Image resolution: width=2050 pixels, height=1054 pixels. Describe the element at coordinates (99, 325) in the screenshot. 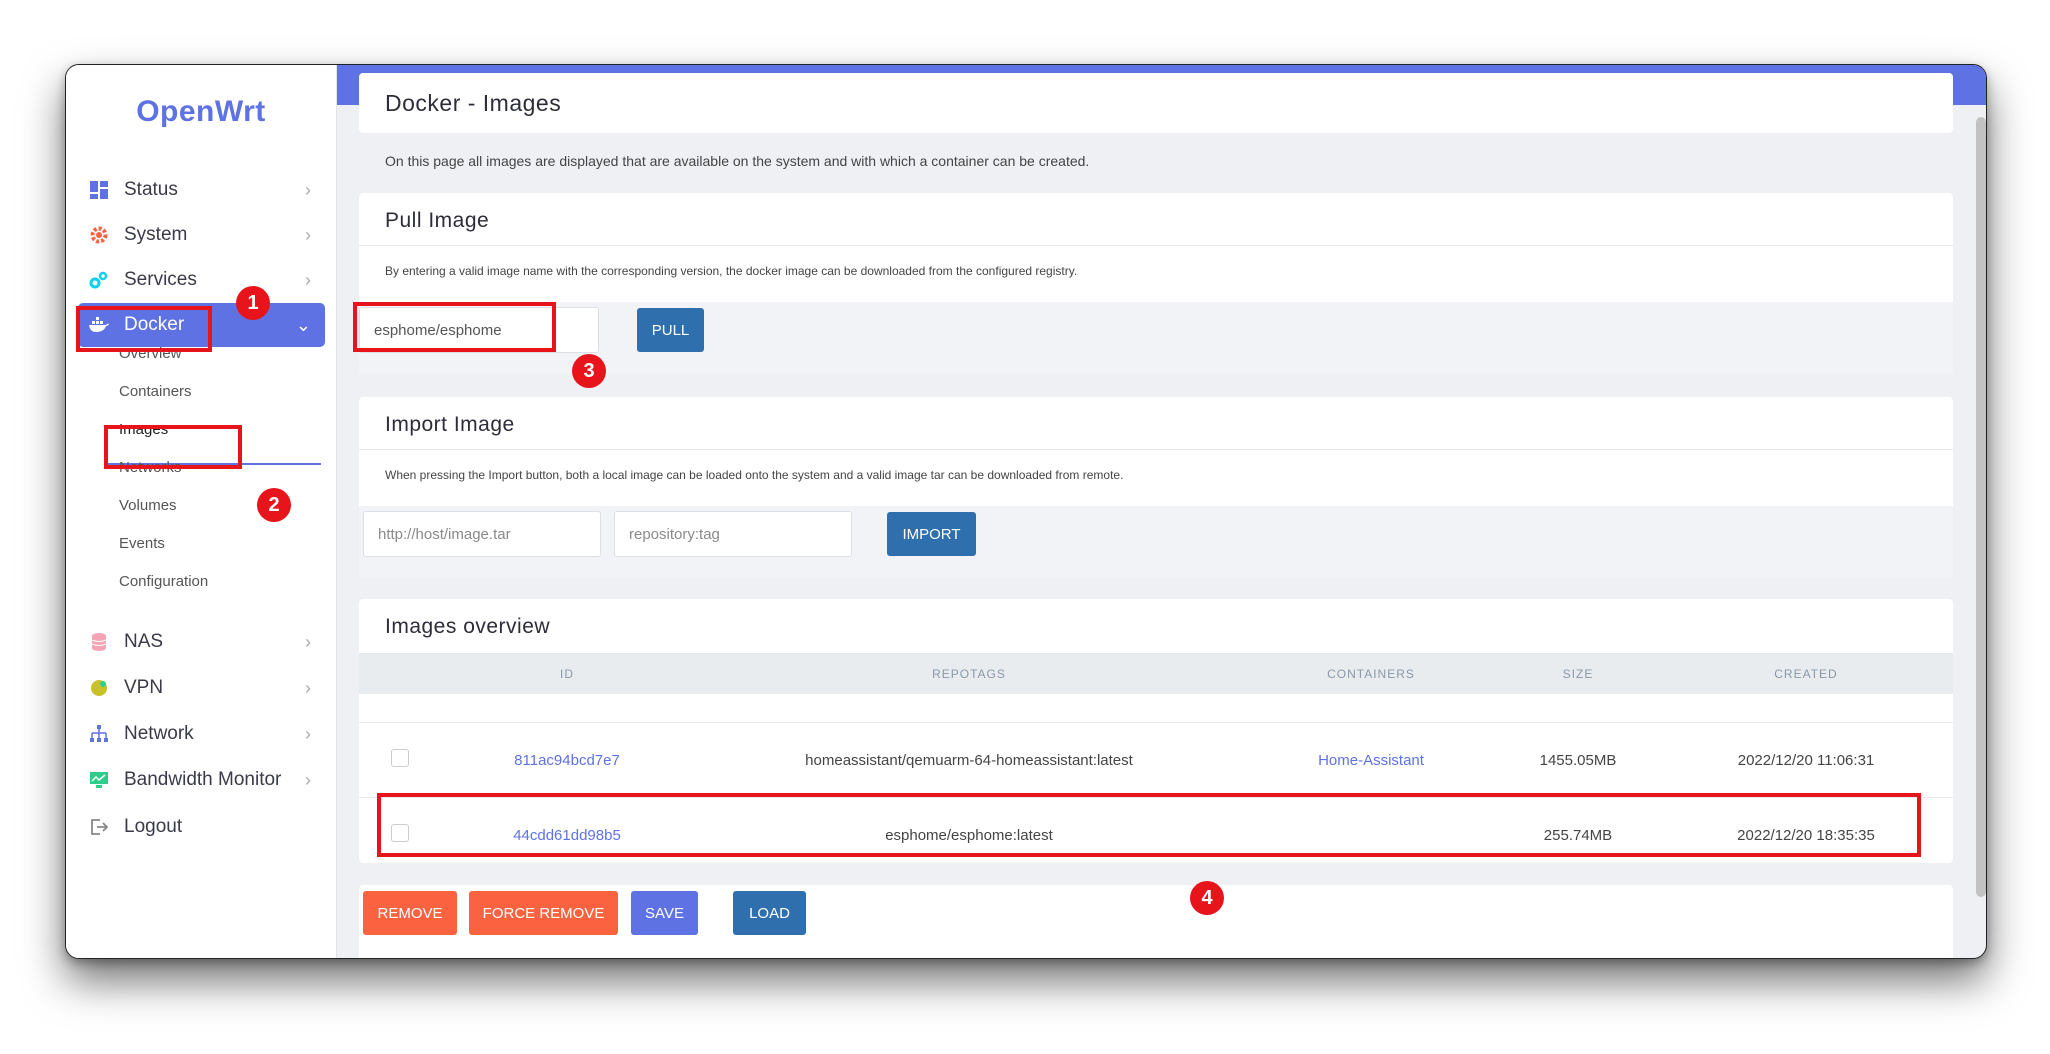

I see `docker-whale-icon` at that location.